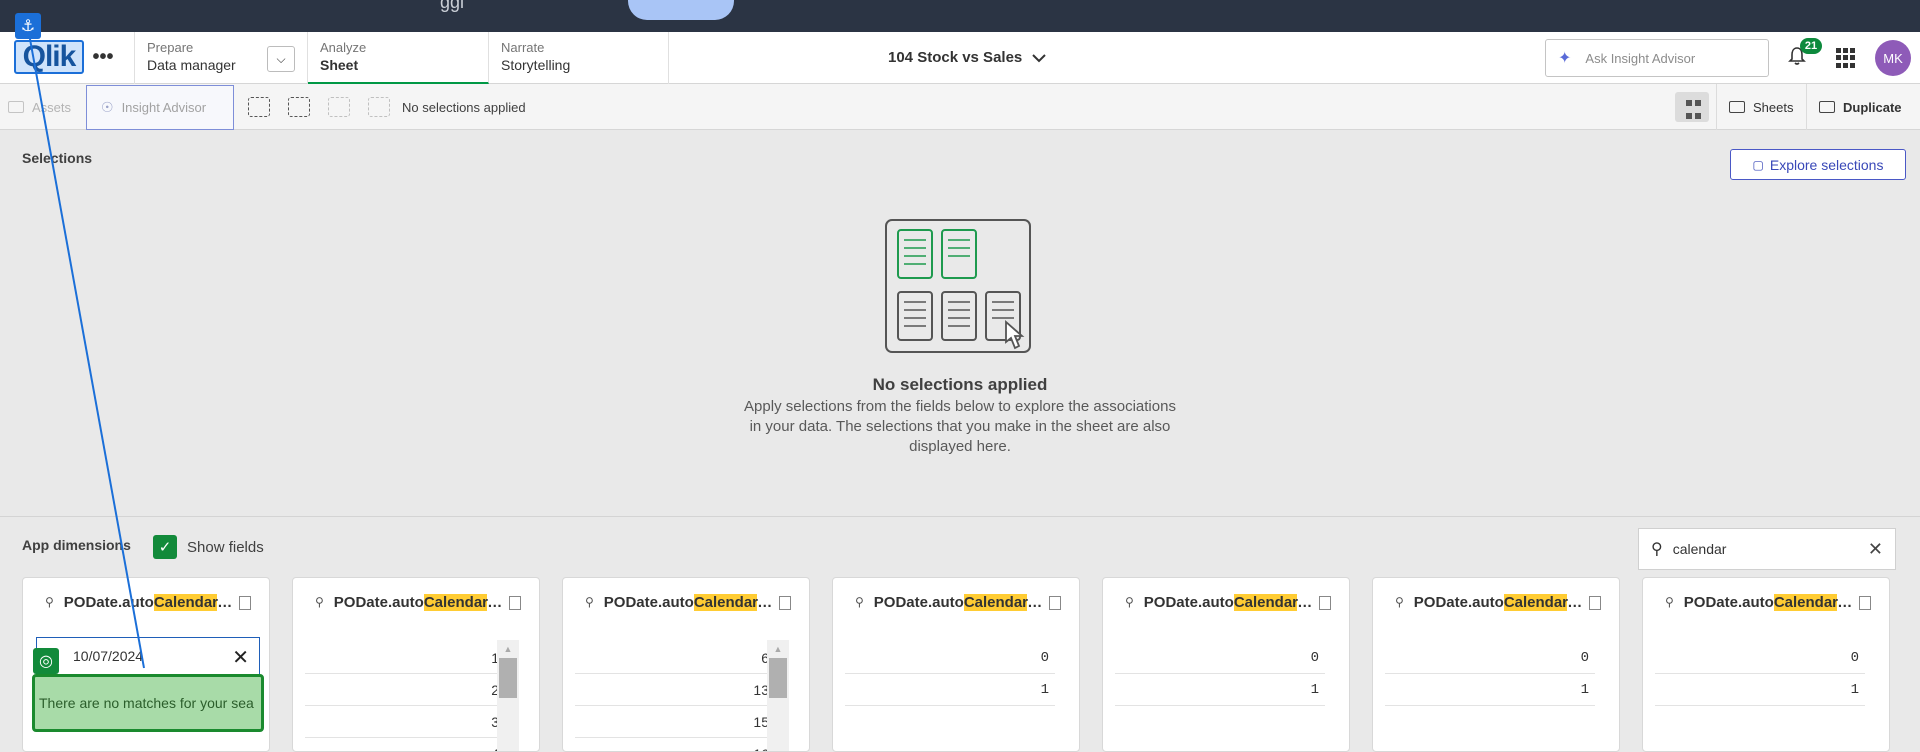 This screenshot has height=752, width=1920. What do you see at coordinates (960, 16) in the screenshot?
I see `top-banner: ggi` at bounding box center [960, 16].